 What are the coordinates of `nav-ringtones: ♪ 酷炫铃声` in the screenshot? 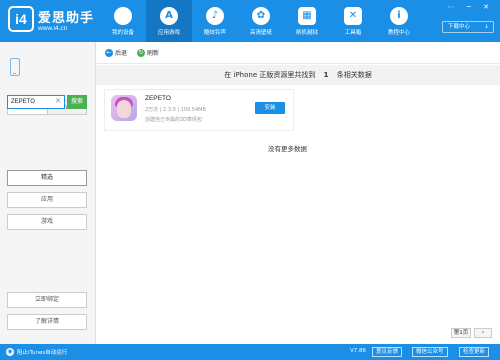 It's located at (215, 21).